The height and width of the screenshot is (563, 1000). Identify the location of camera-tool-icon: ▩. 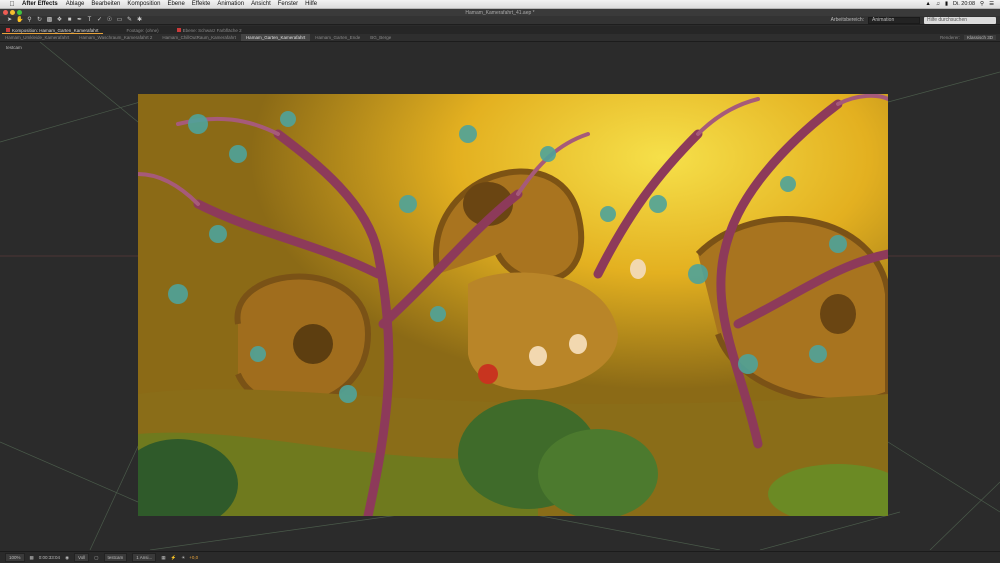
(49, 20).